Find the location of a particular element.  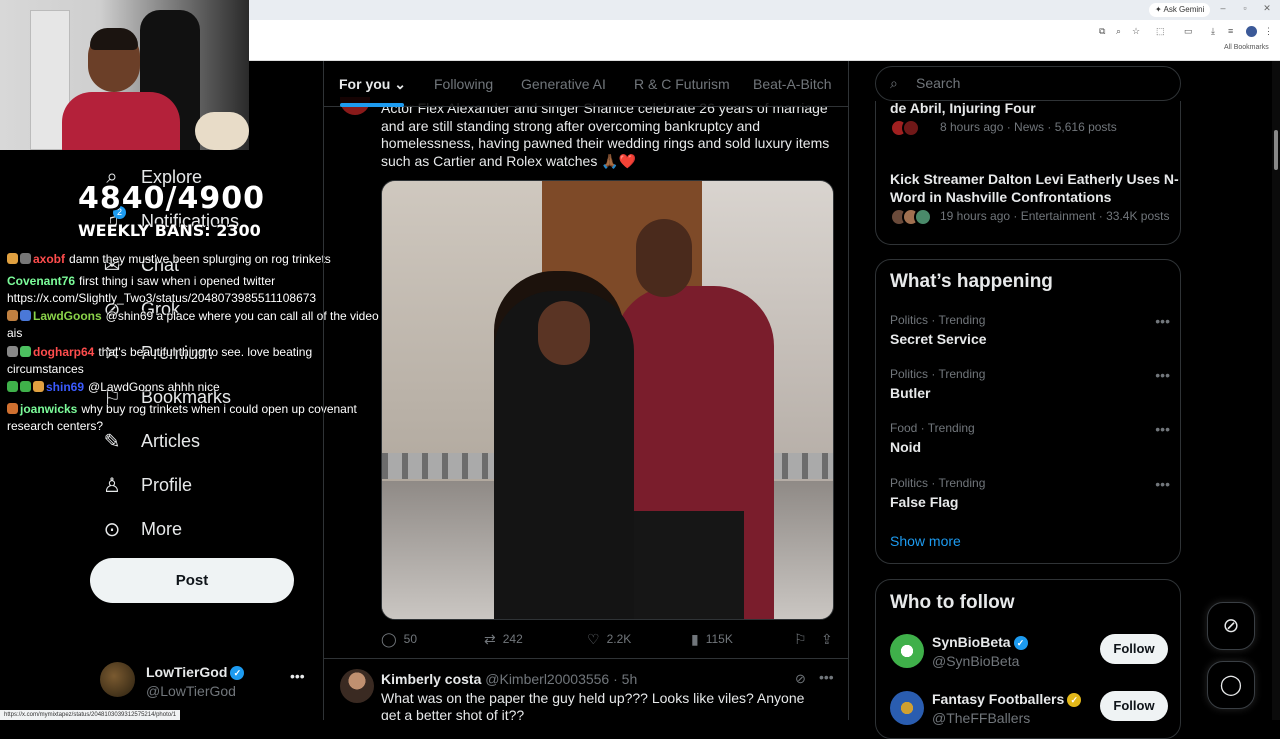

search-placeholder: Search is located at coordinates (938, 83).